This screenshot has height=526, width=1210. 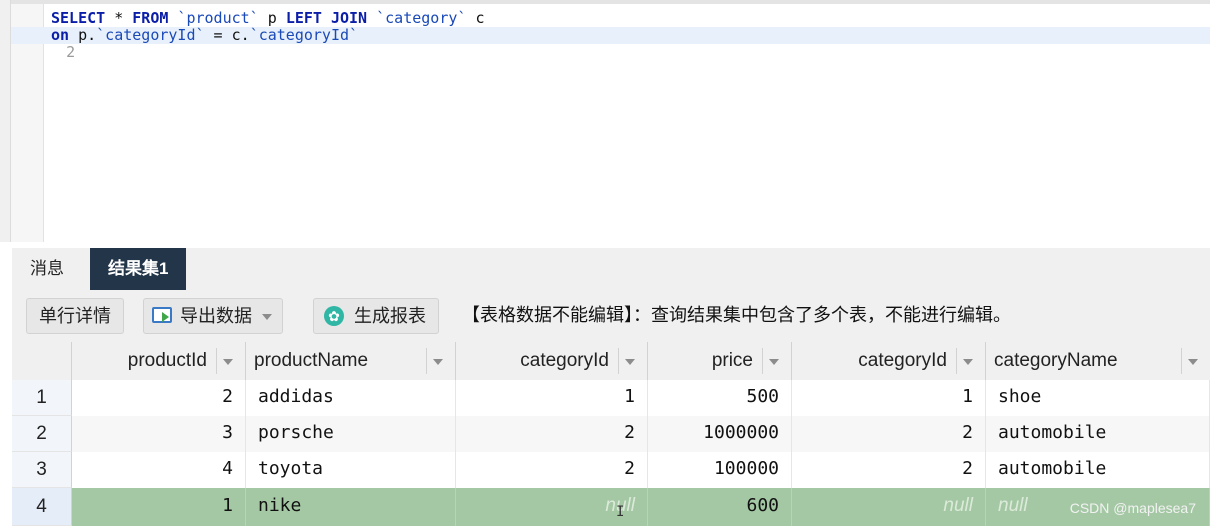 I want to click on watermark: CSDN @maplesea7, so click(x=1132, y=508).